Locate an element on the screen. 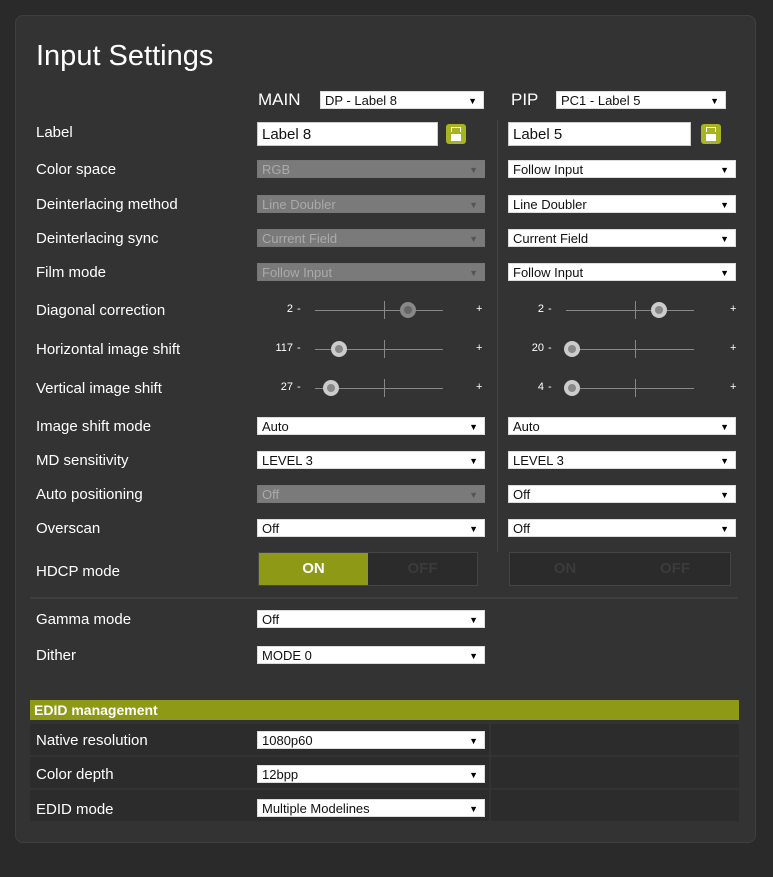 Image resolution: width=773 pixels, height=877 pixels. hdcp-on-option: ON is located at coordinates (313, 569).